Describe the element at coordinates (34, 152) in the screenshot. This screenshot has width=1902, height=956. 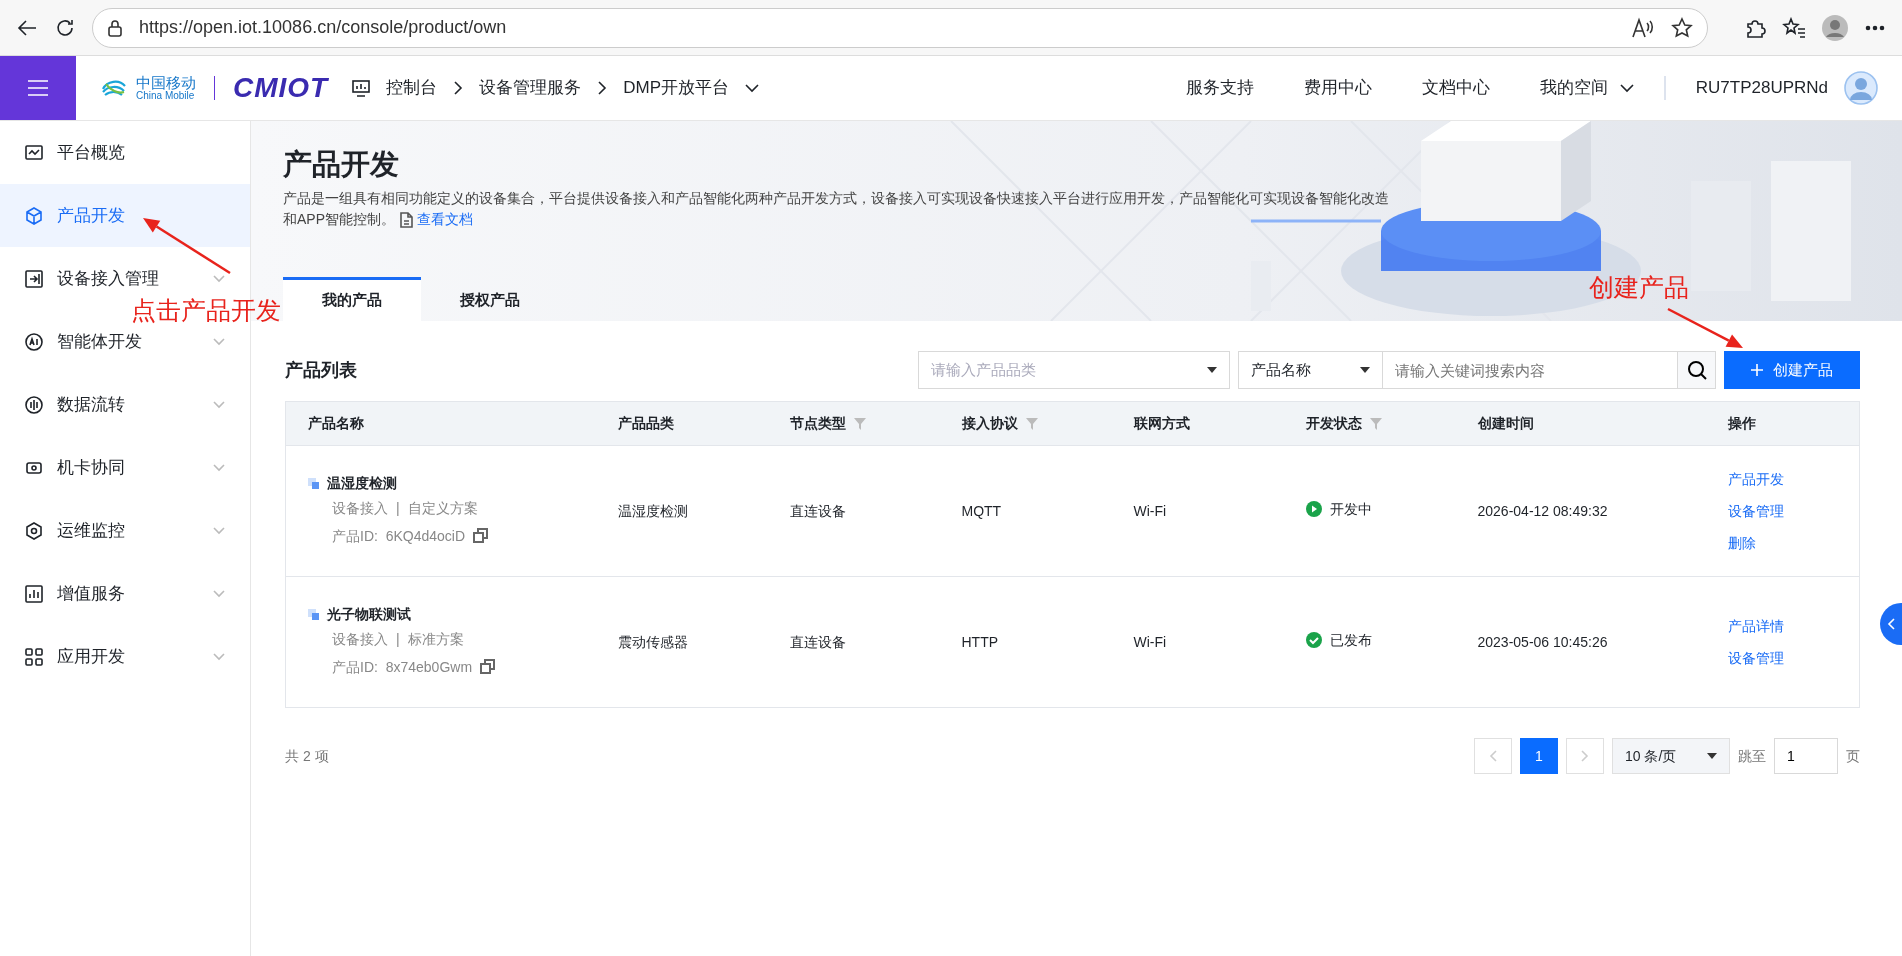
I see `monitor-icon` at that location.